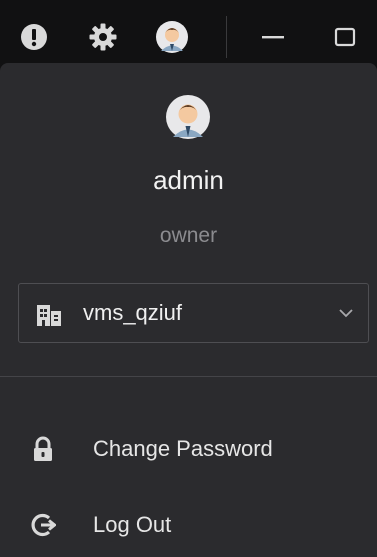 This screenshot has height=557, width=377. Describe the element at coordinates (188, 235) in the screenshot. I see `user-role: owner` at that location.